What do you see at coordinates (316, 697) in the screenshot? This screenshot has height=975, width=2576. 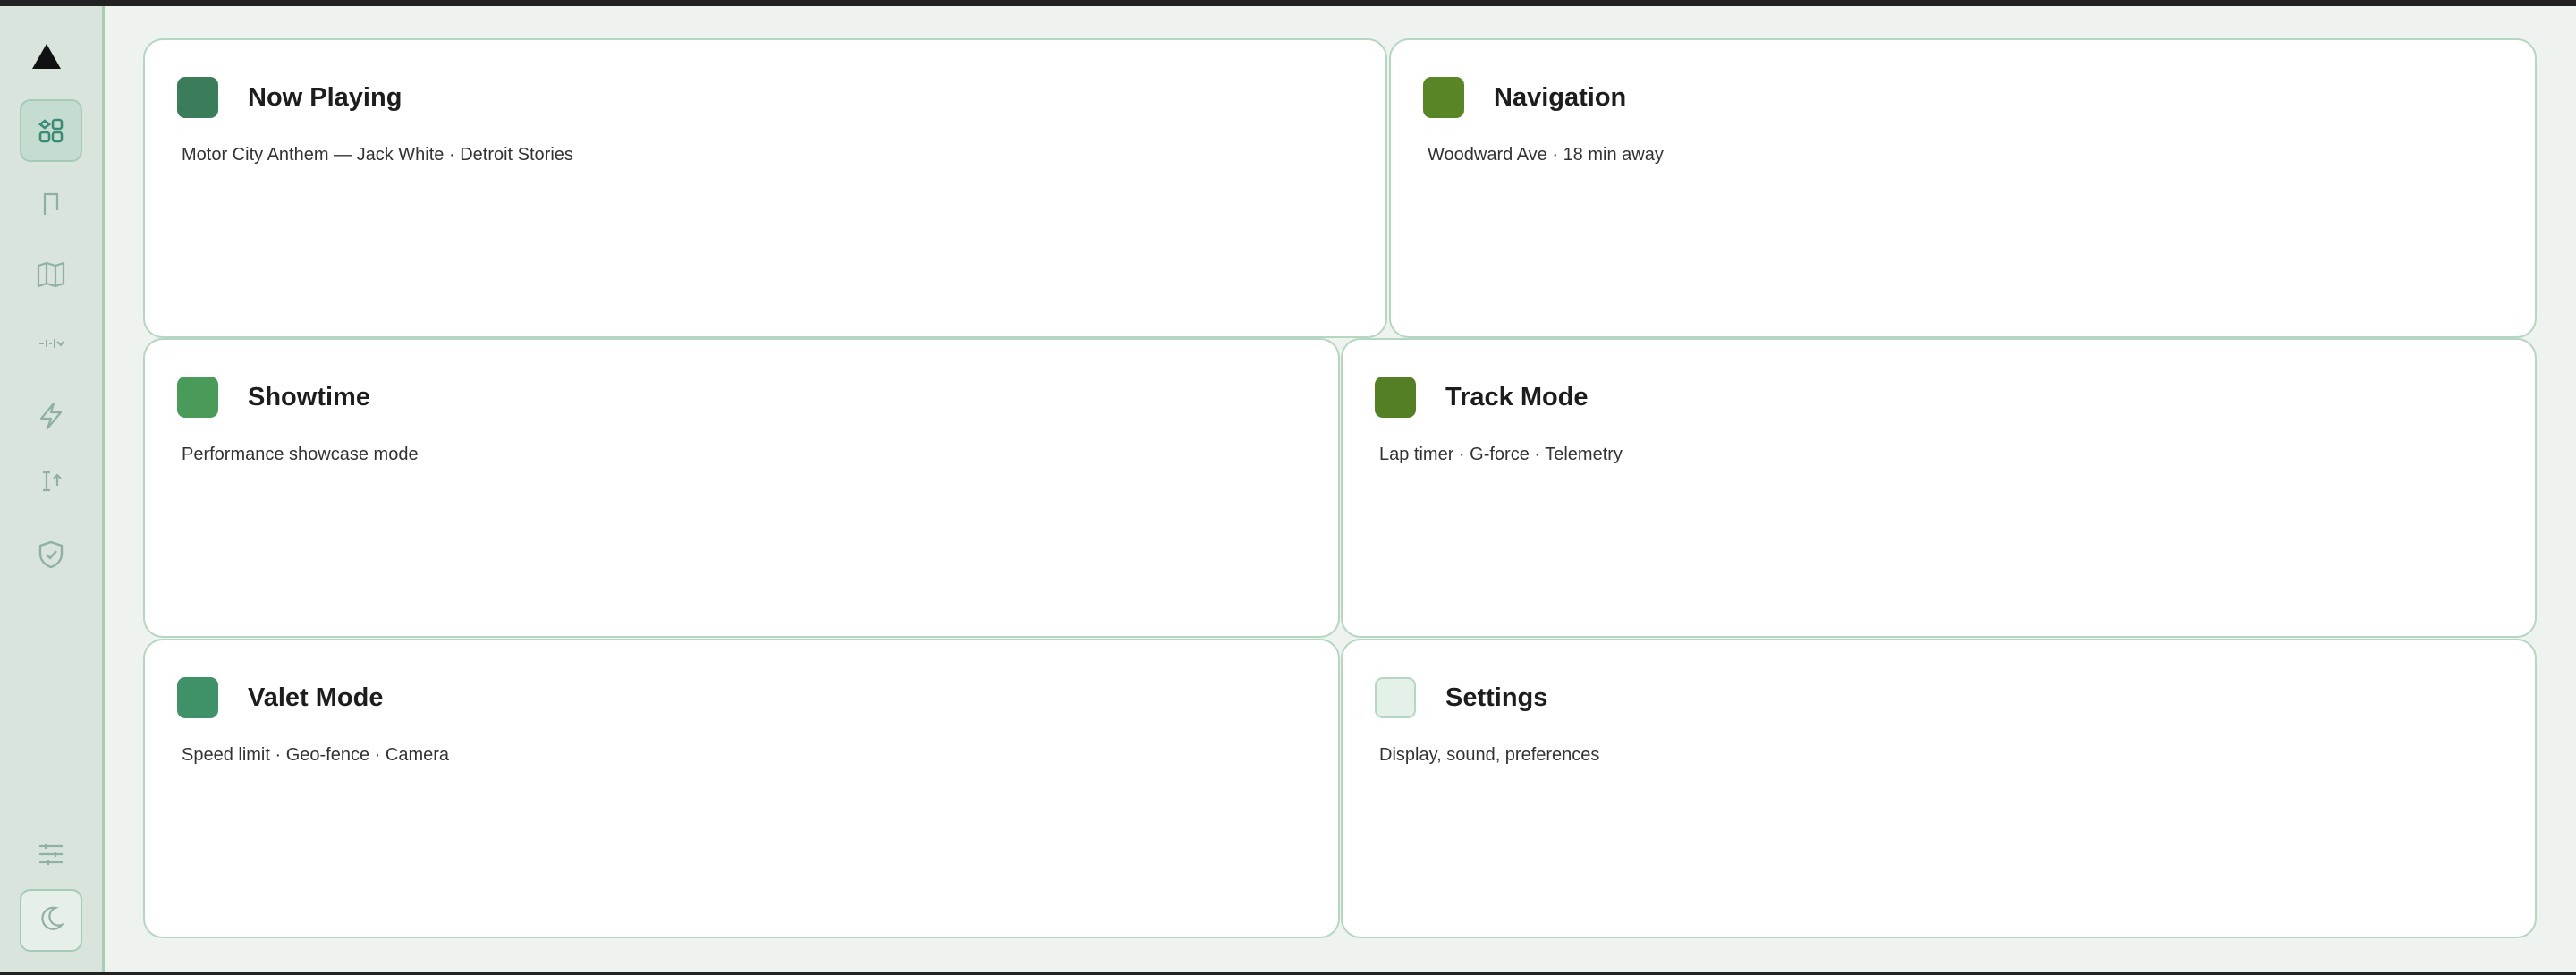 I see `card-title: Valet Mode` at bounding box center [316, 697].